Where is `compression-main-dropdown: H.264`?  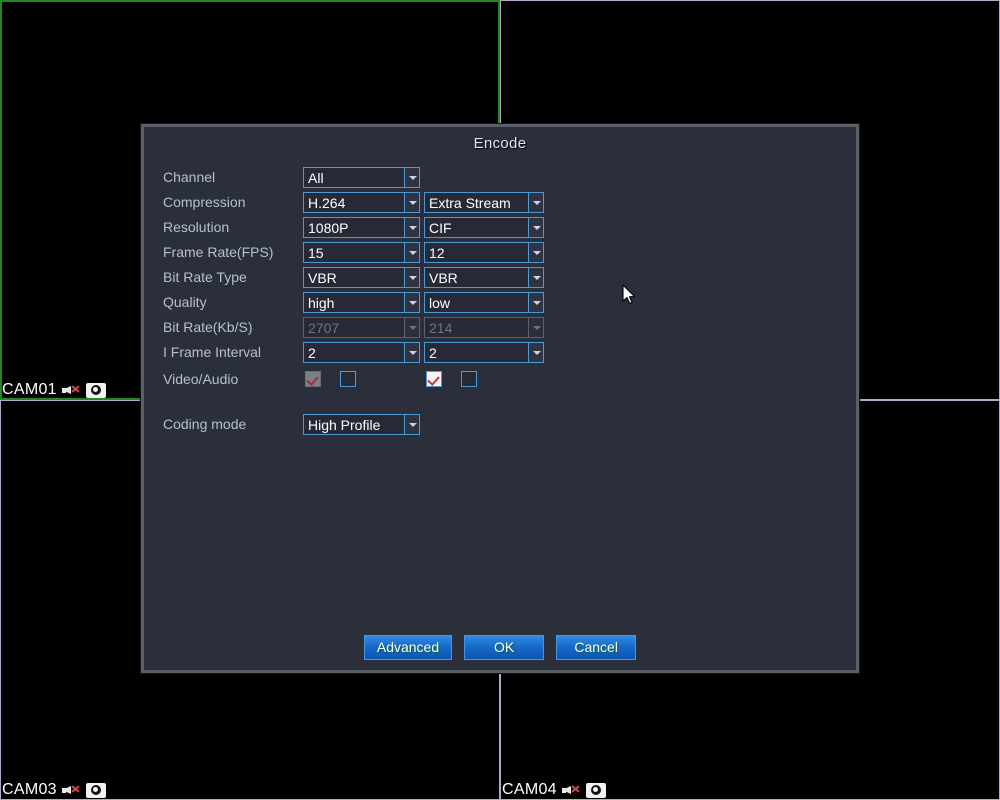 compression-main-dropdown: H.264 is located at coordinates (361, 202).